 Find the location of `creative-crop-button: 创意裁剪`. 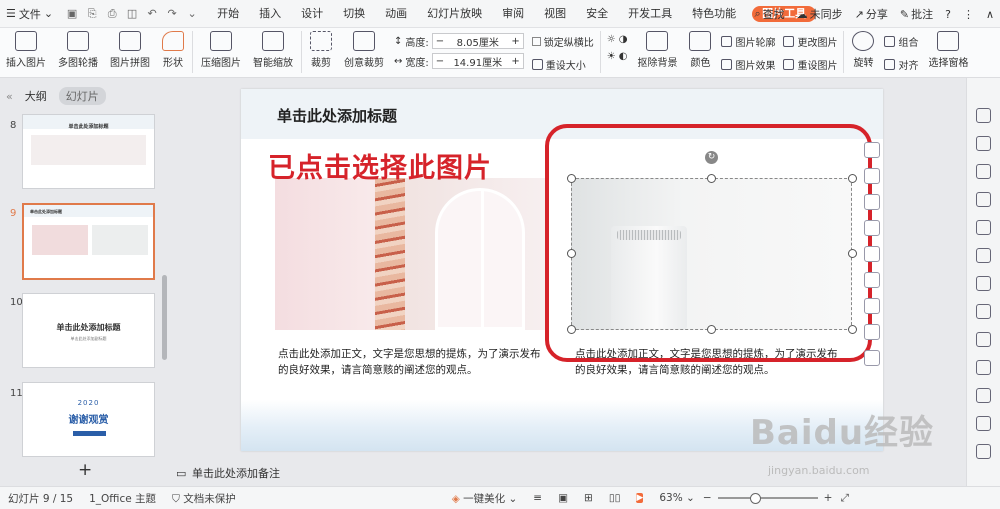

creative-crop-button: 创意裁剪 is located at coordinates (364, 50).